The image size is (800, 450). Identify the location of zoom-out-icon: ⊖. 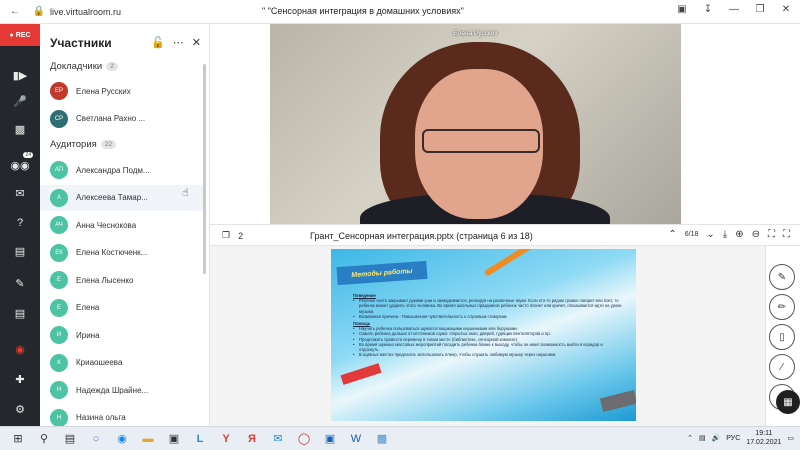
(756, 234).